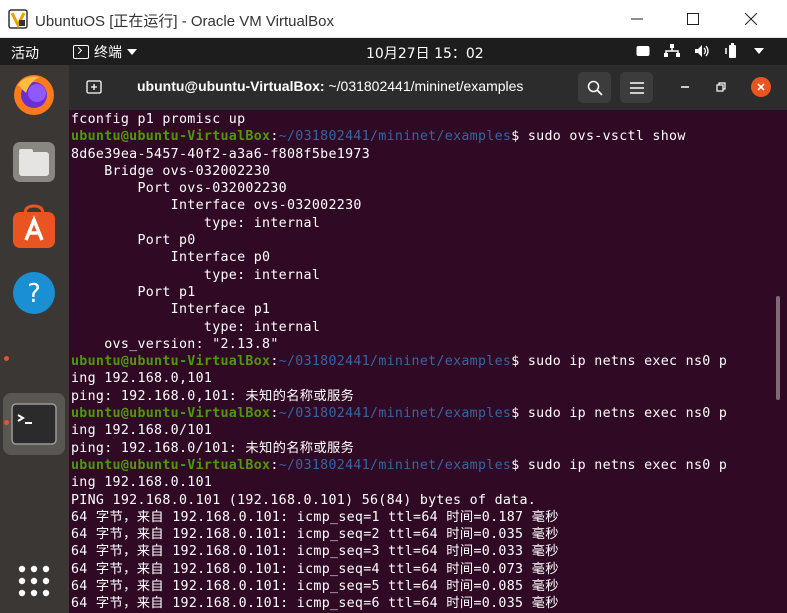 The width and height of the screenshot is (787, 613). I want to click on battery-icon, so click(730, 50).